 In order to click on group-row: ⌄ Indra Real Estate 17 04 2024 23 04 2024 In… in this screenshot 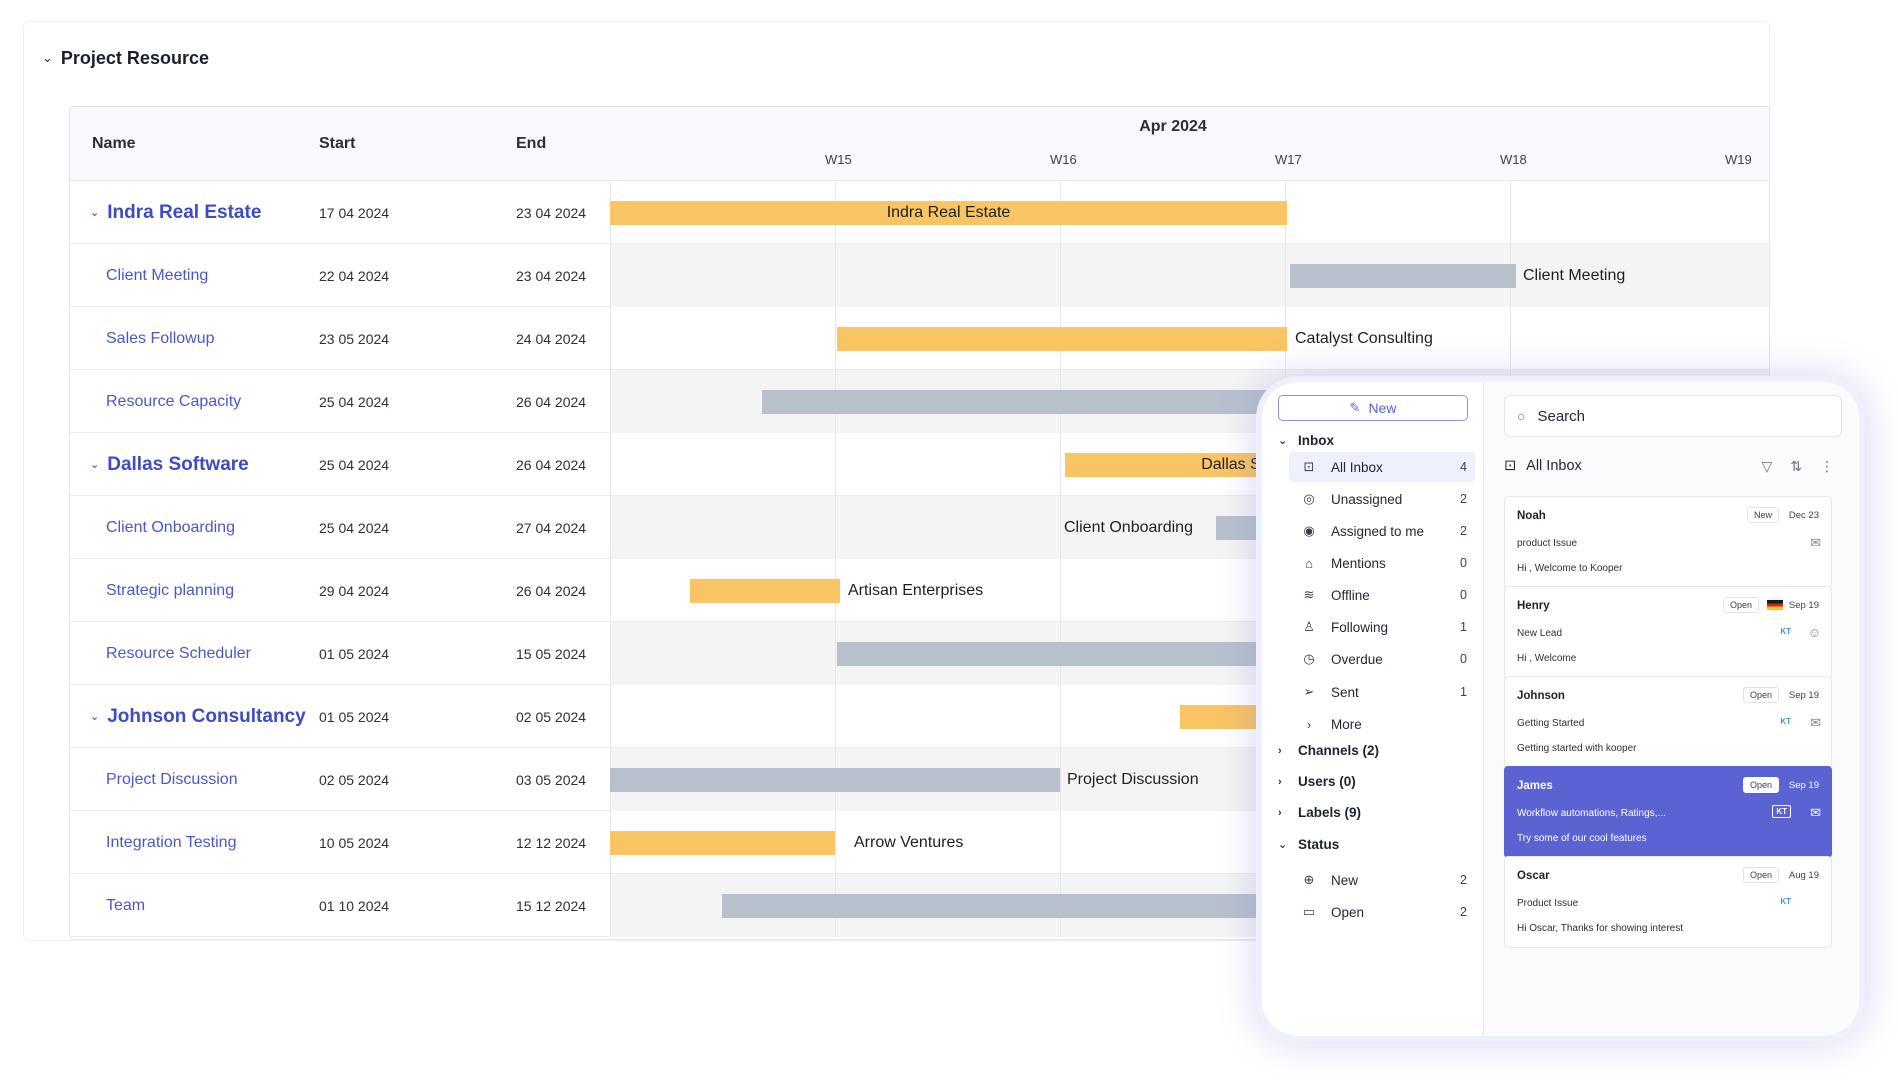, I will do `click(919, 212)`.